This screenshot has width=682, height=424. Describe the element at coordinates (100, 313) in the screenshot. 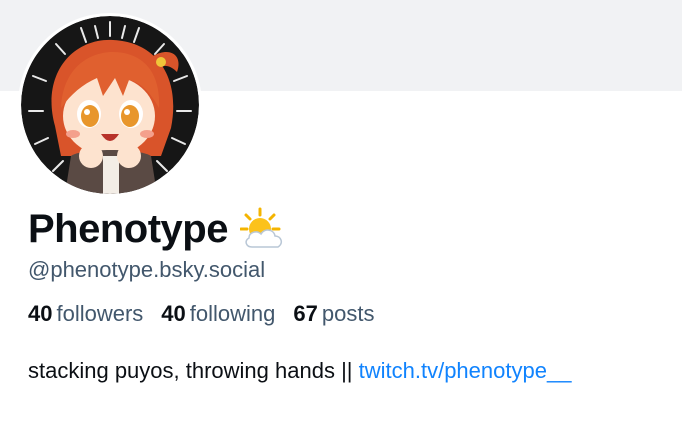

I see `followers-label: followers` at that location.